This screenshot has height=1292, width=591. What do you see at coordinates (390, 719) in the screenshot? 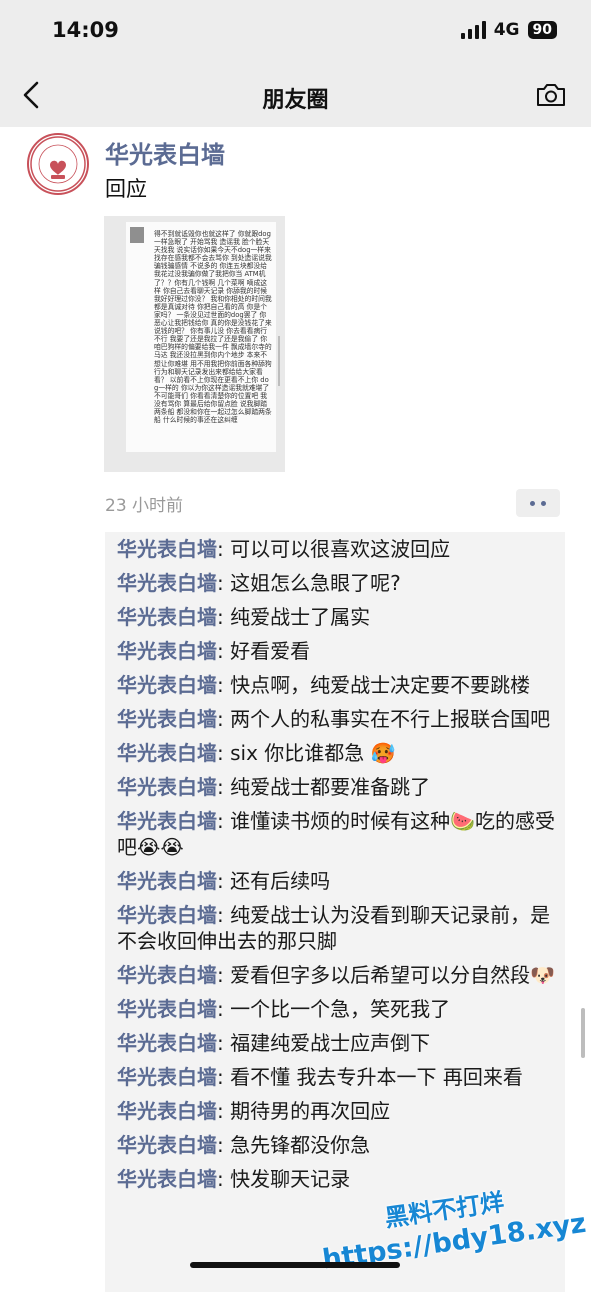
I see `comment-text: 两个人的私事实在不行上报联合国吧` at bounding box center [390, 719].